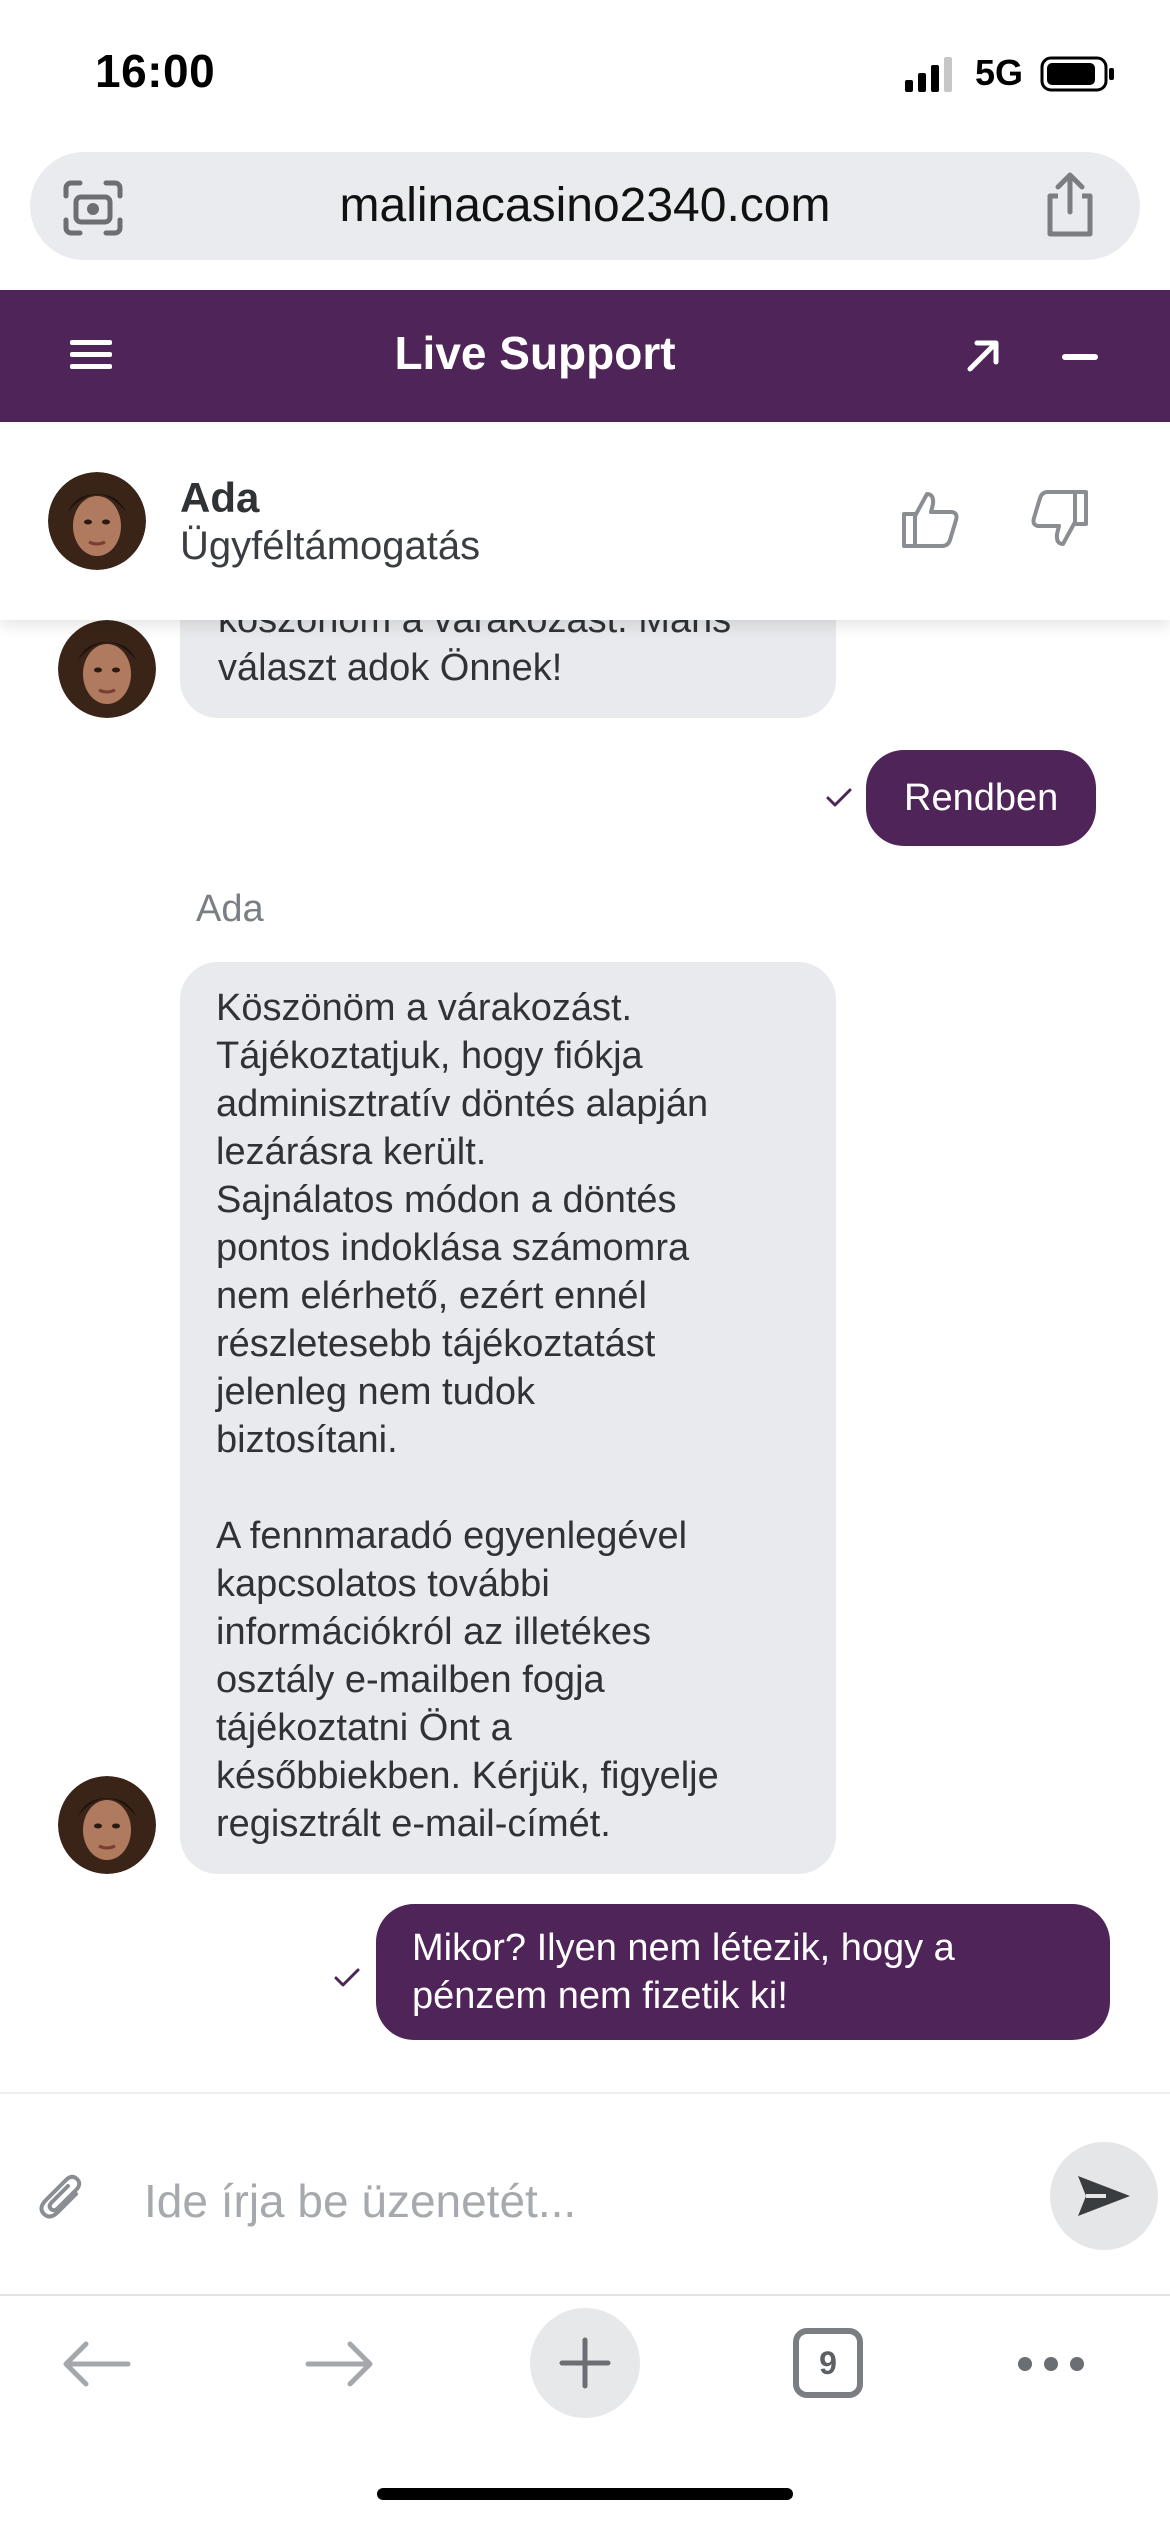 Image resolution: width=1170 pixels, height=2532 pixels. What do you see at coordinates (928, 74) in the screenshot?
I see `cellular-signal-icon` at bounding box center [928, 74].